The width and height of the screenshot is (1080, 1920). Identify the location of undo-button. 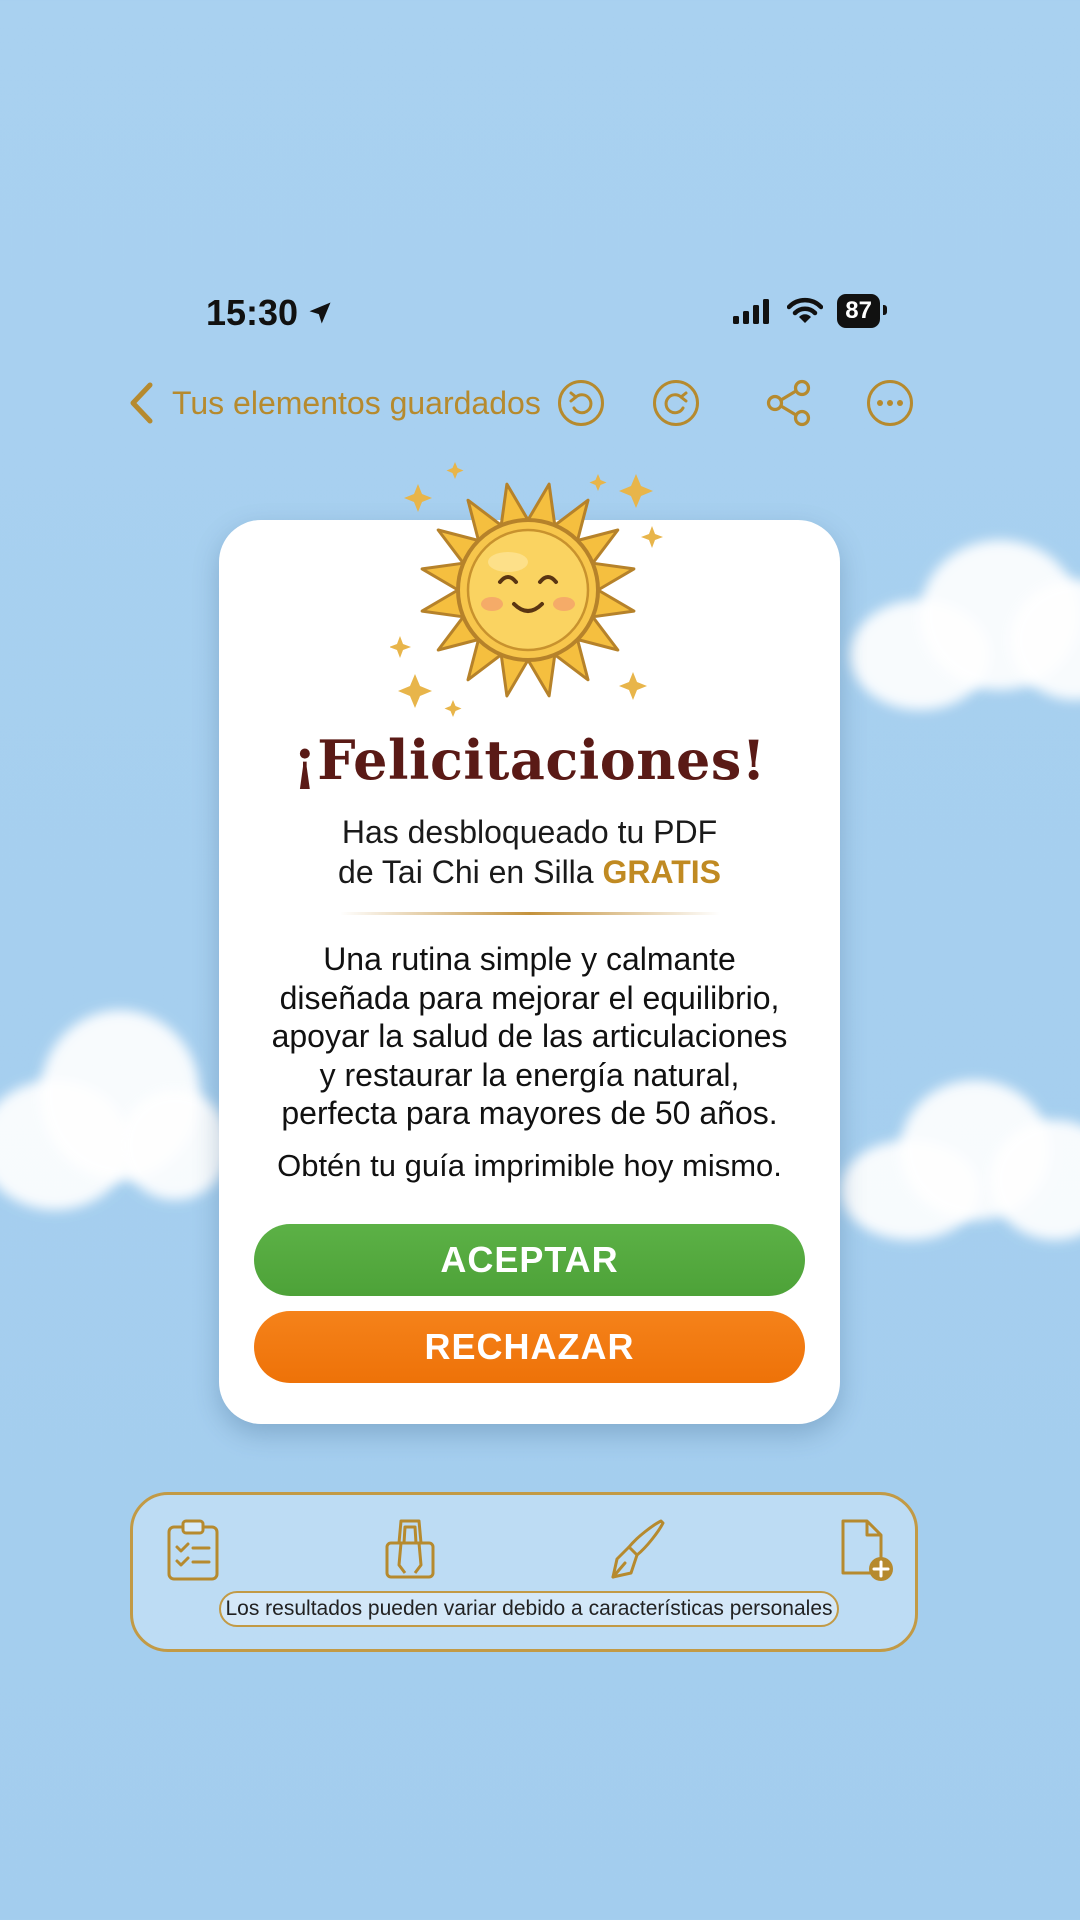
(581, 403).